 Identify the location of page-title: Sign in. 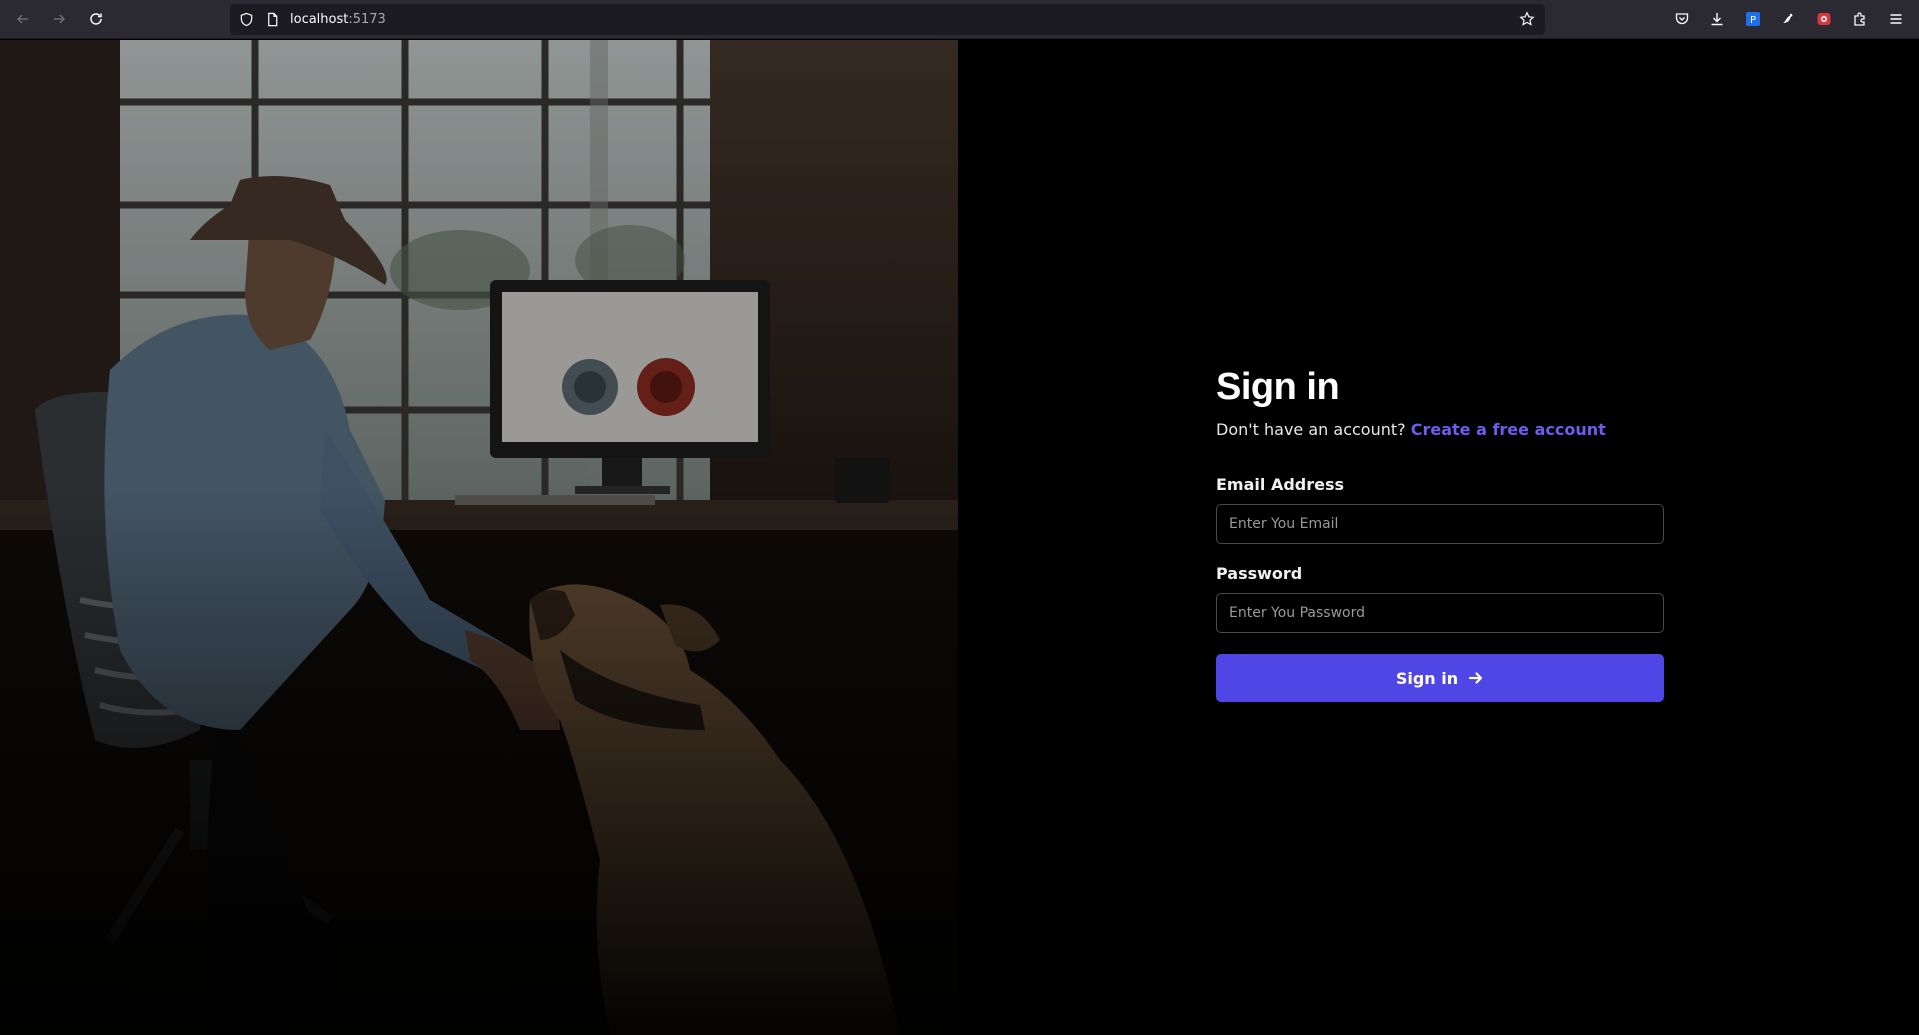
(1278, 387).